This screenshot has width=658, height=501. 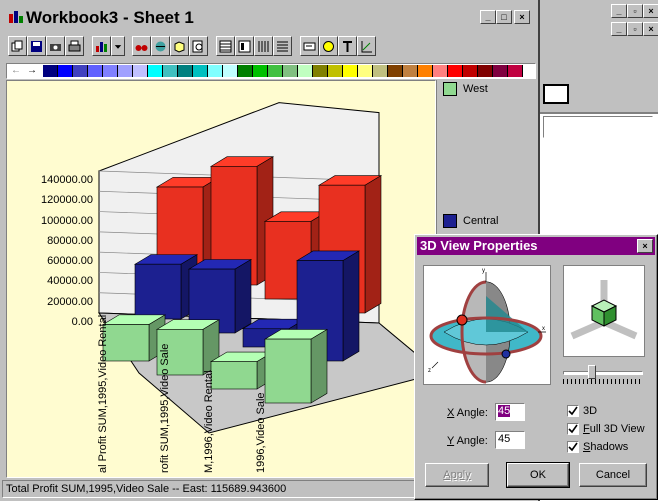 What do you see at coordinates (347, 46) in the screenshot?
I see `text-tool-icon` at bounding box center [347, 46].